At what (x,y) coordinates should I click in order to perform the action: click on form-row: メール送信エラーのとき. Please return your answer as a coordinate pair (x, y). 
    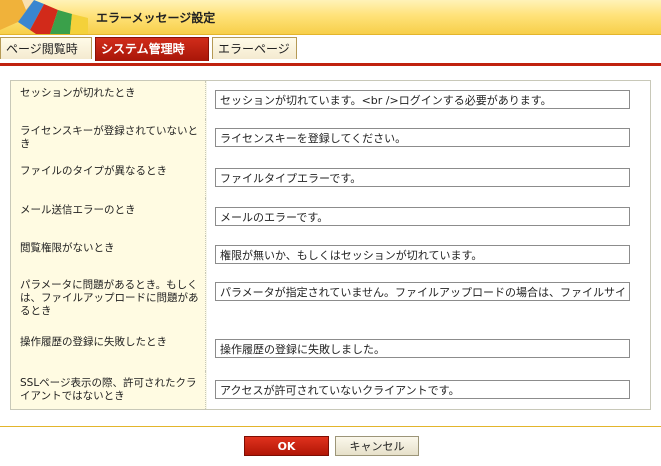
    Looking at the image, I should click on (330, 217).